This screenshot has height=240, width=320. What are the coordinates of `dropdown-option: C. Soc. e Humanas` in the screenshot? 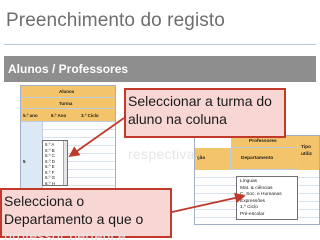 It's located at (261, 194).